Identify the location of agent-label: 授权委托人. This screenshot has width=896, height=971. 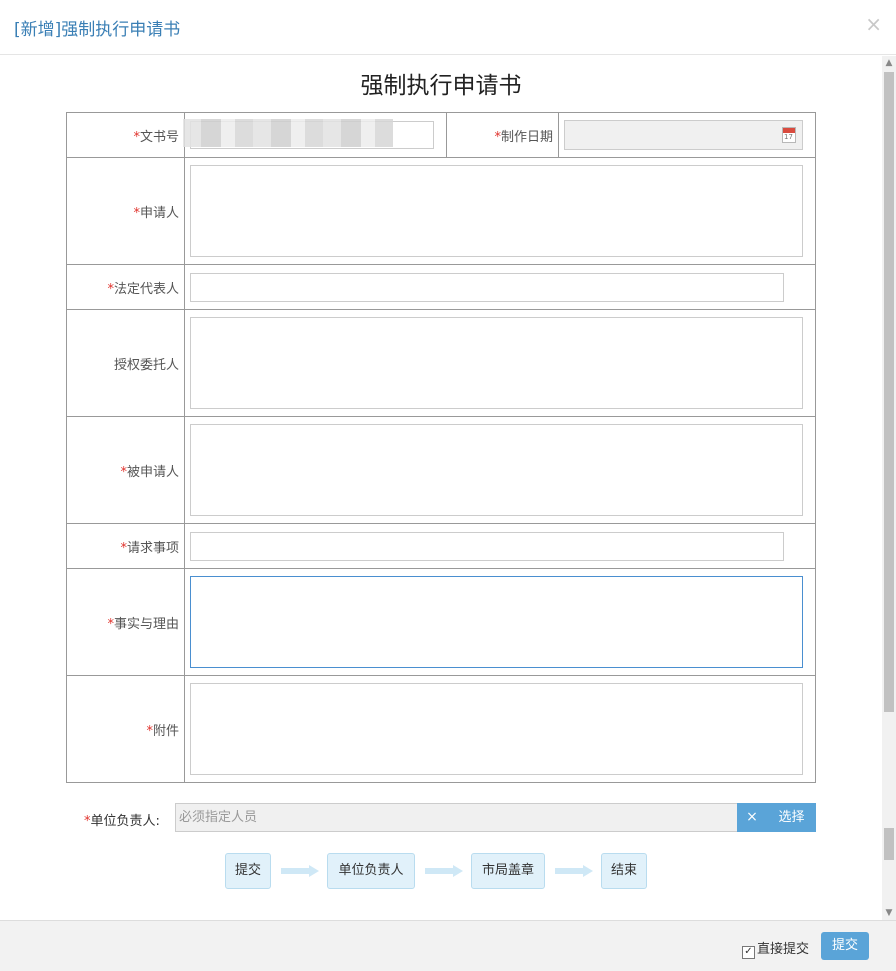
(125, 363).